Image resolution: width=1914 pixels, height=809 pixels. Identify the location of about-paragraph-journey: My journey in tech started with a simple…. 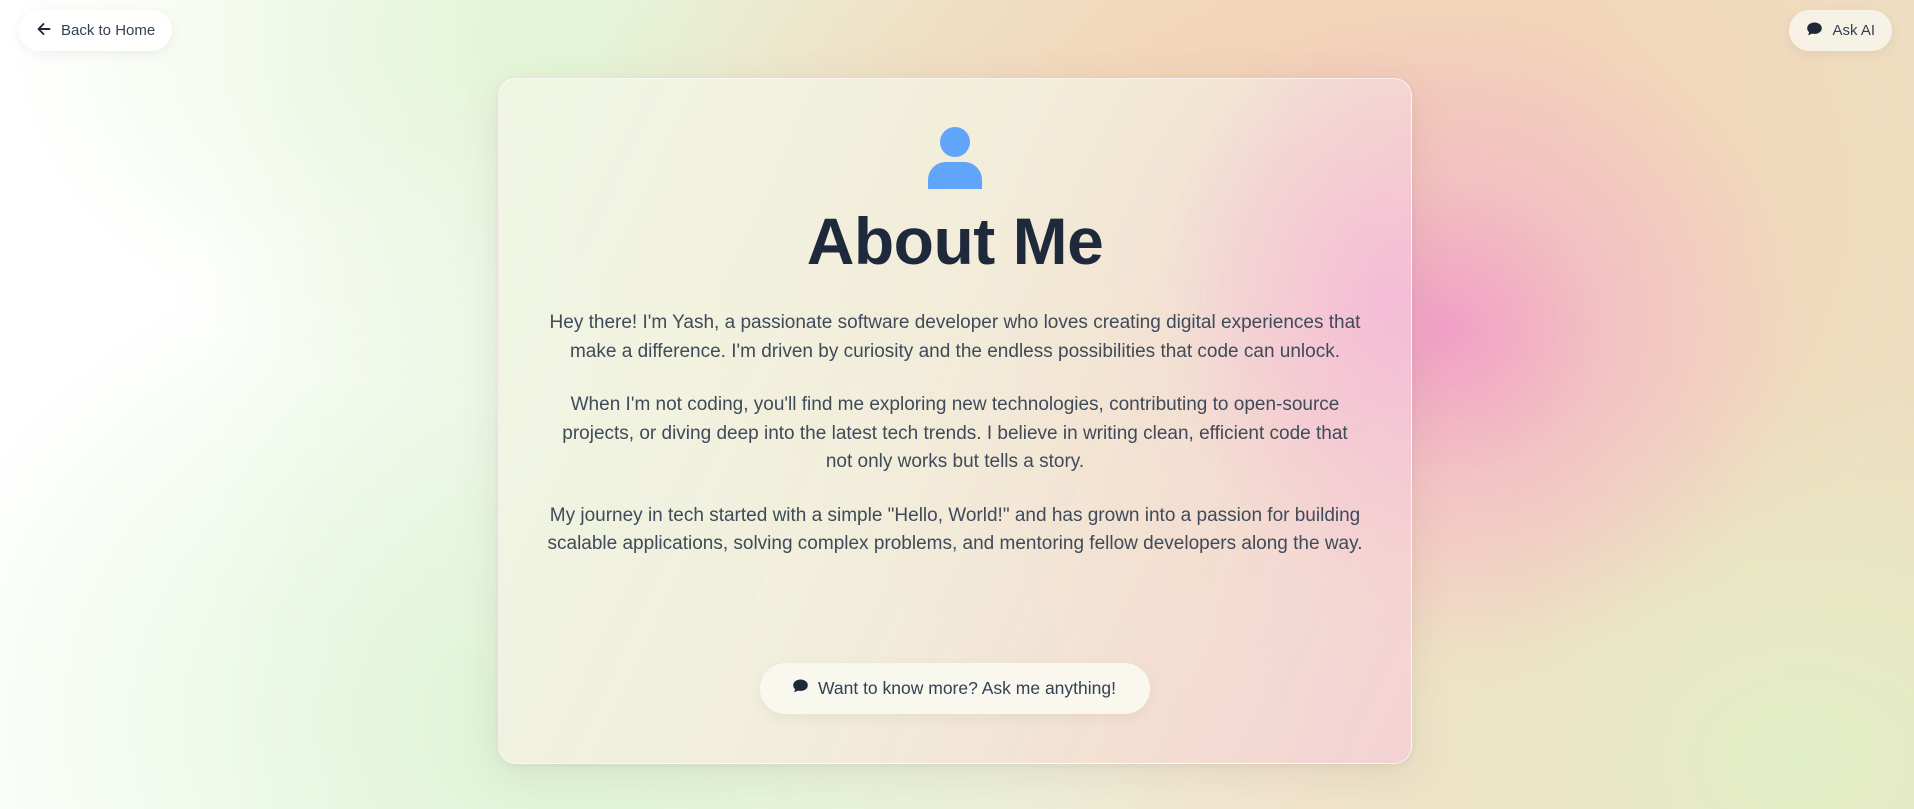
(955, 529).